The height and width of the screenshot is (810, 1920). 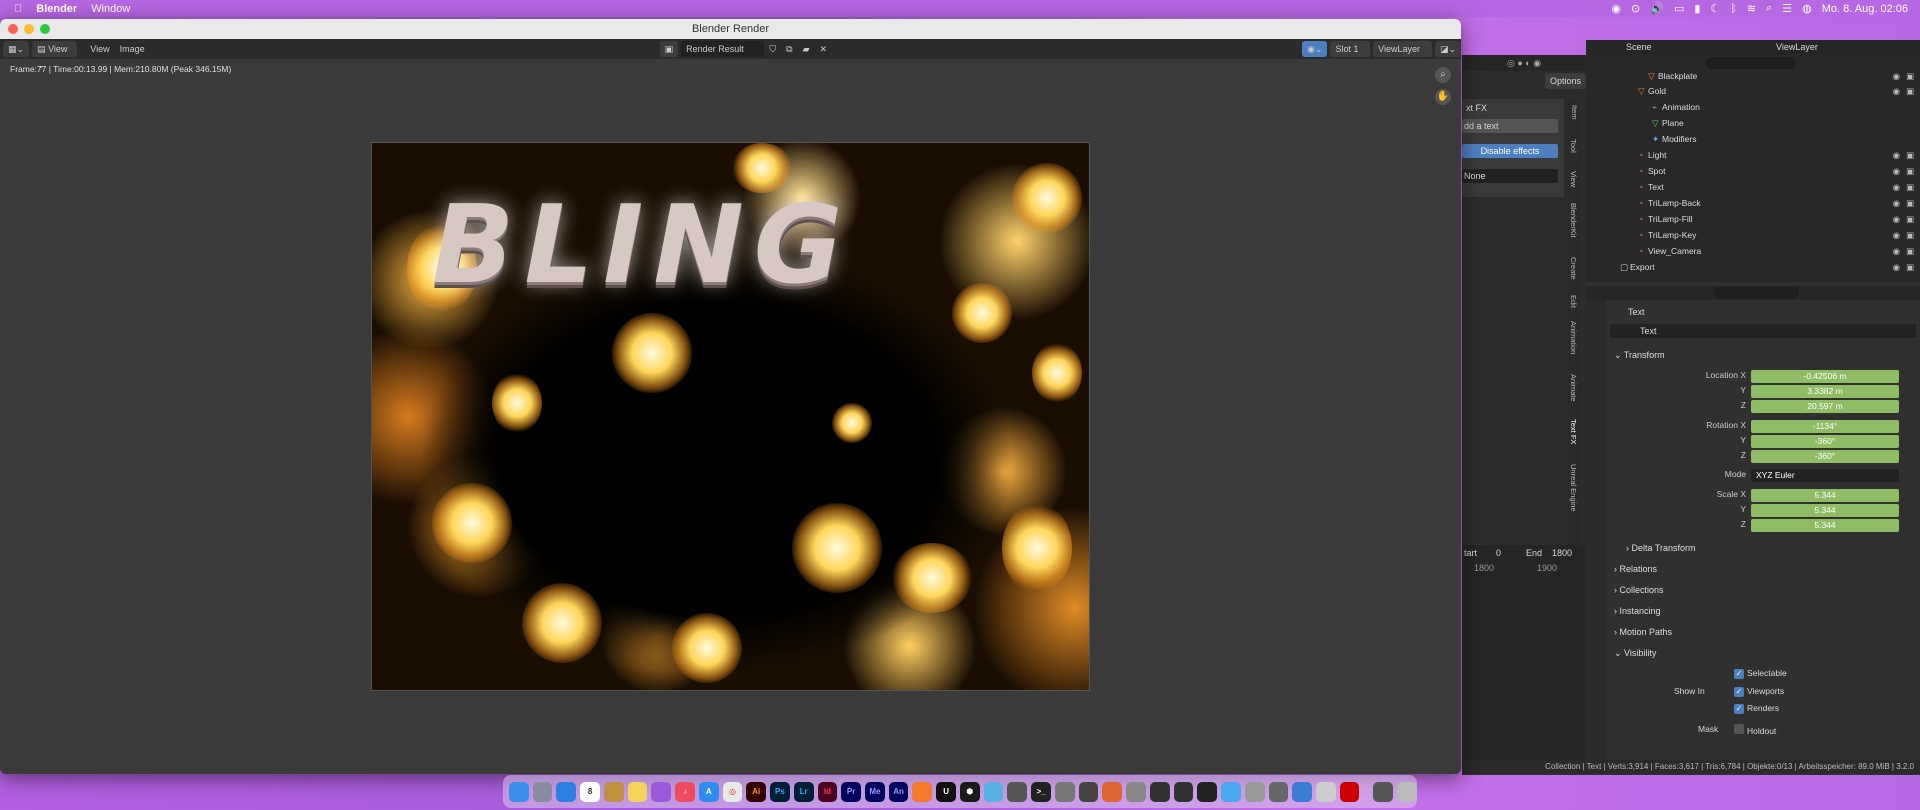 What do you see at coordinates (803, 791) in the screenshot?
I see `lightroom-icon: Lr` at bounding box center [803, 791].